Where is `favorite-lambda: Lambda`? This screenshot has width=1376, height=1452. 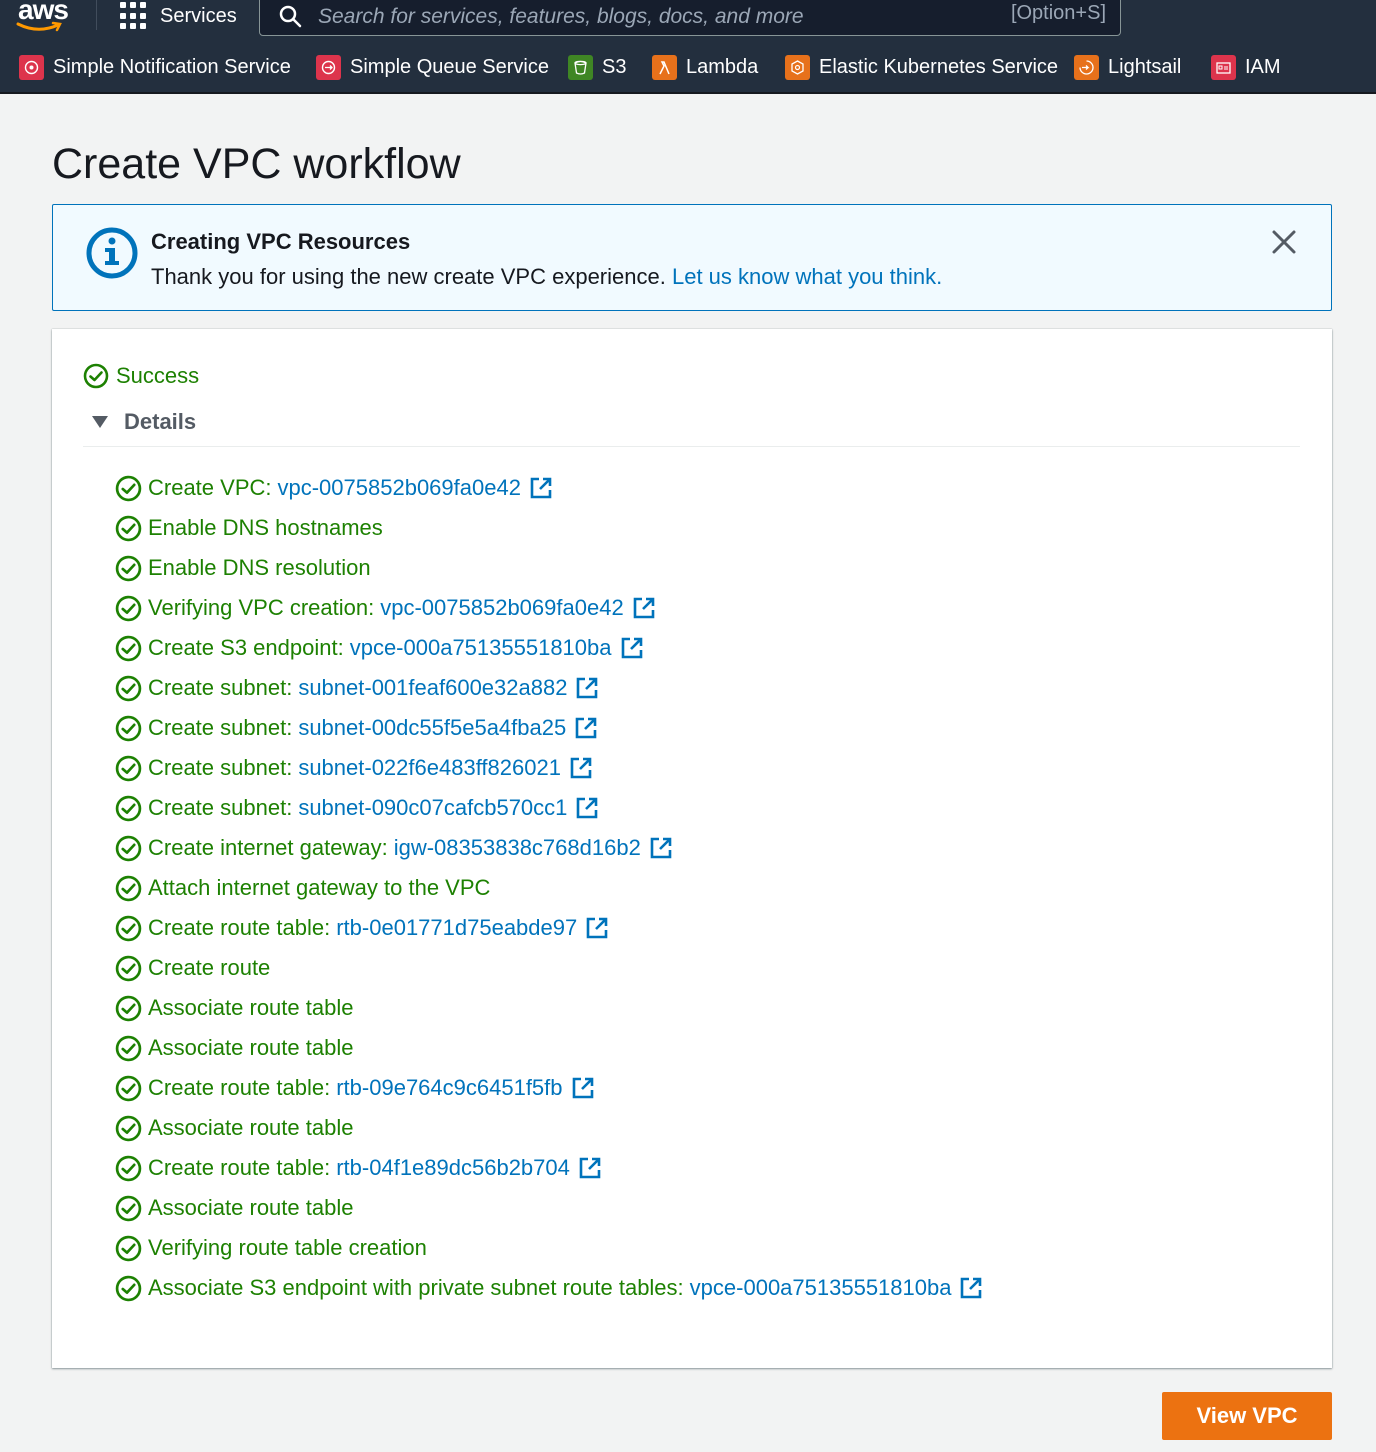 favorite-lambda: Lambda is located at coordinates (705, 67).